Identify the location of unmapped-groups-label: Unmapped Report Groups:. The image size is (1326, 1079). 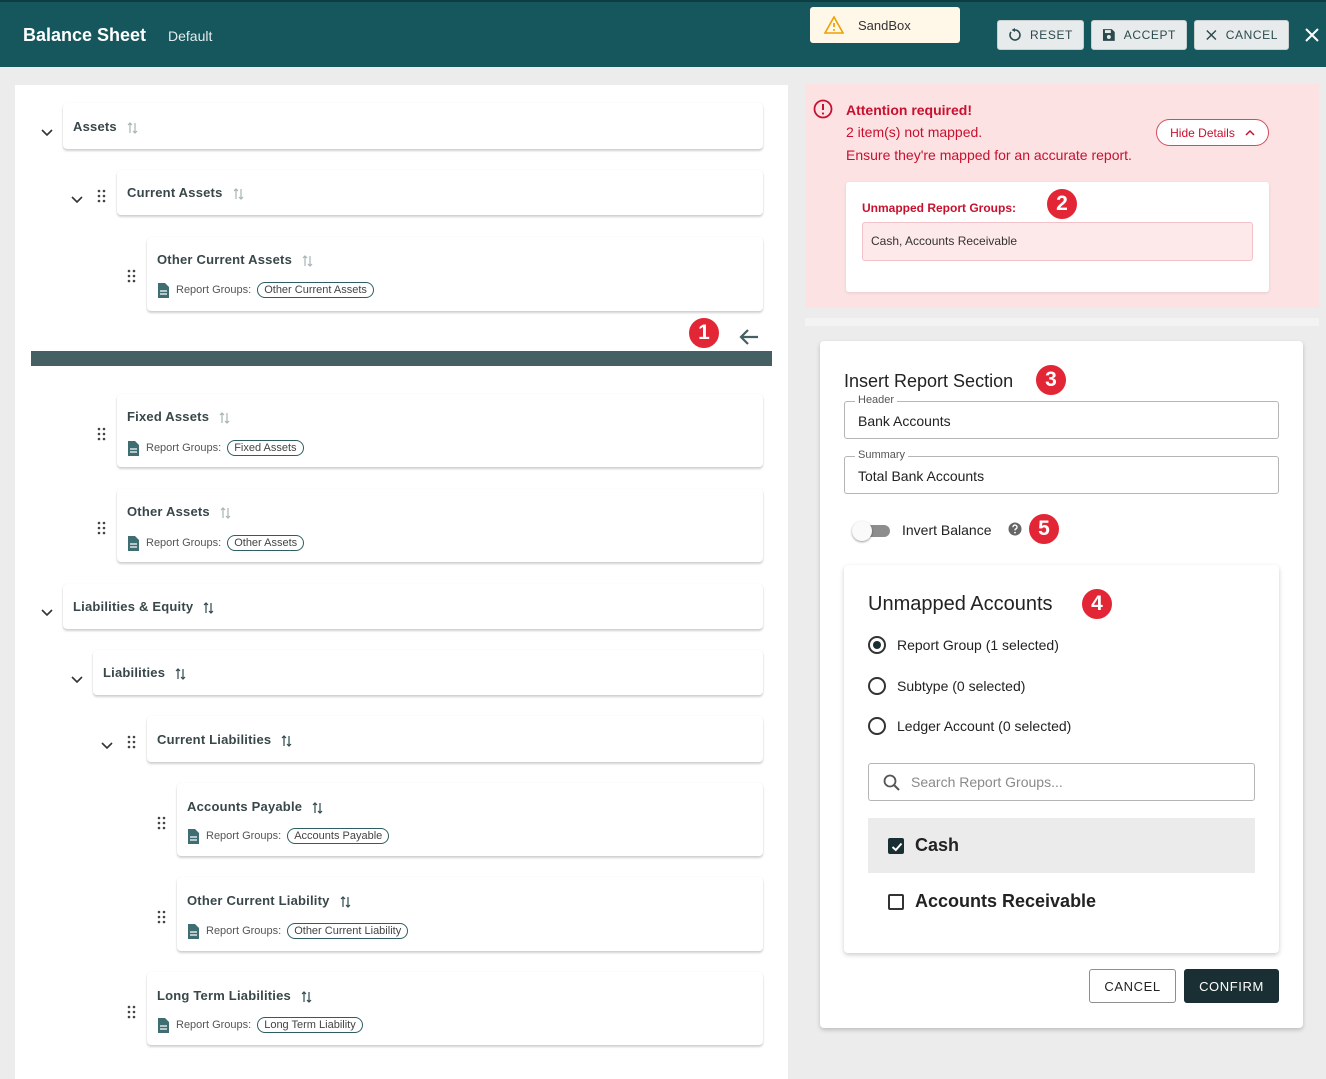
(939, 208).